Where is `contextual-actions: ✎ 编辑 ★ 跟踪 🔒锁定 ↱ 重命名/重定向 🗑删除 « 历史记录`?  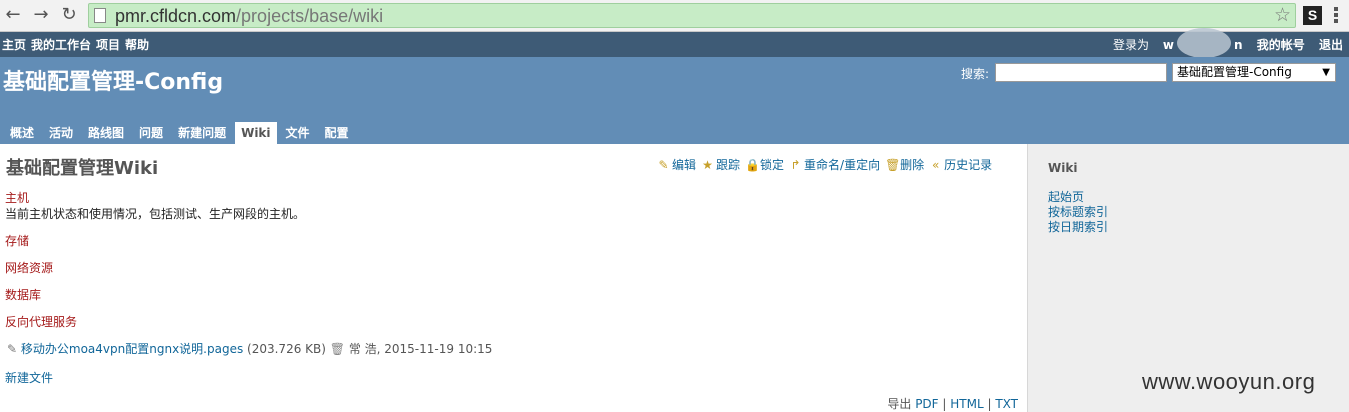
contextual-actions: ✎ 编辑 ★ 跟踪 🔒锁定 ↱ 重命名/重定向 🗑删除 « 历史记录 is located at coordinates (827, 164).